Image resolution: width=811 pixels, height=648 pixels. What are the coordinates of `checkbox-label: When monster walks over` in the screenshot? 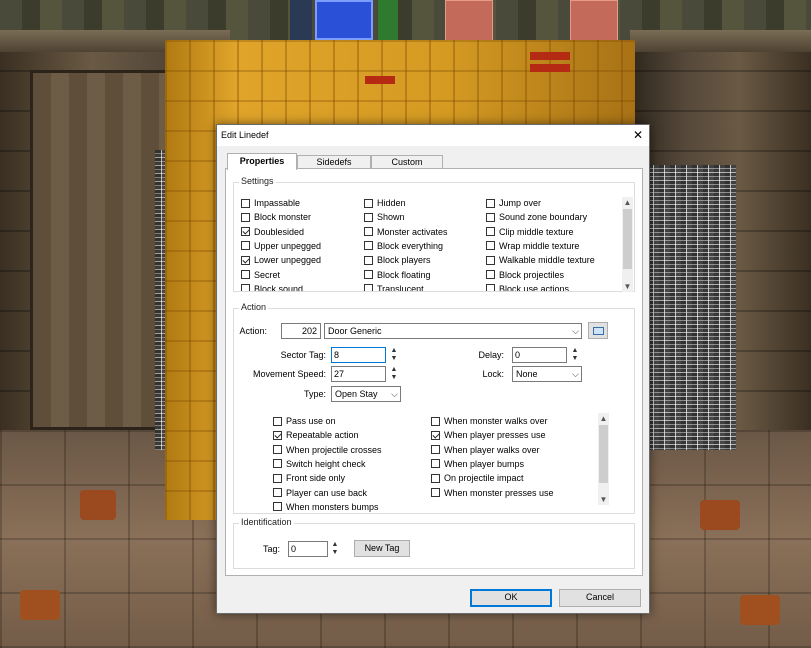 It's located at (496, 421).